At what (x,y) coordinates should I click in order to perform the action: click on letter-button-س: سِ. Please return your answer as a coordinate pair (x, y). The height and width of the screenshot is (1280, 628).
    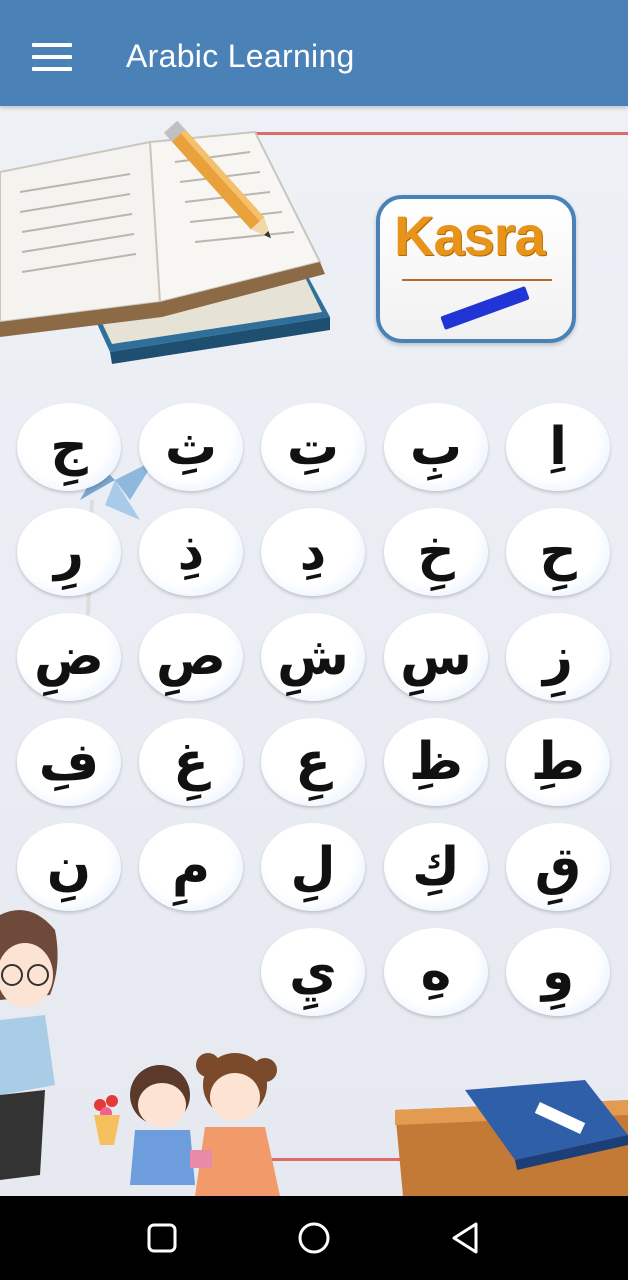
    Looking at the image, I should click on (436, 657).